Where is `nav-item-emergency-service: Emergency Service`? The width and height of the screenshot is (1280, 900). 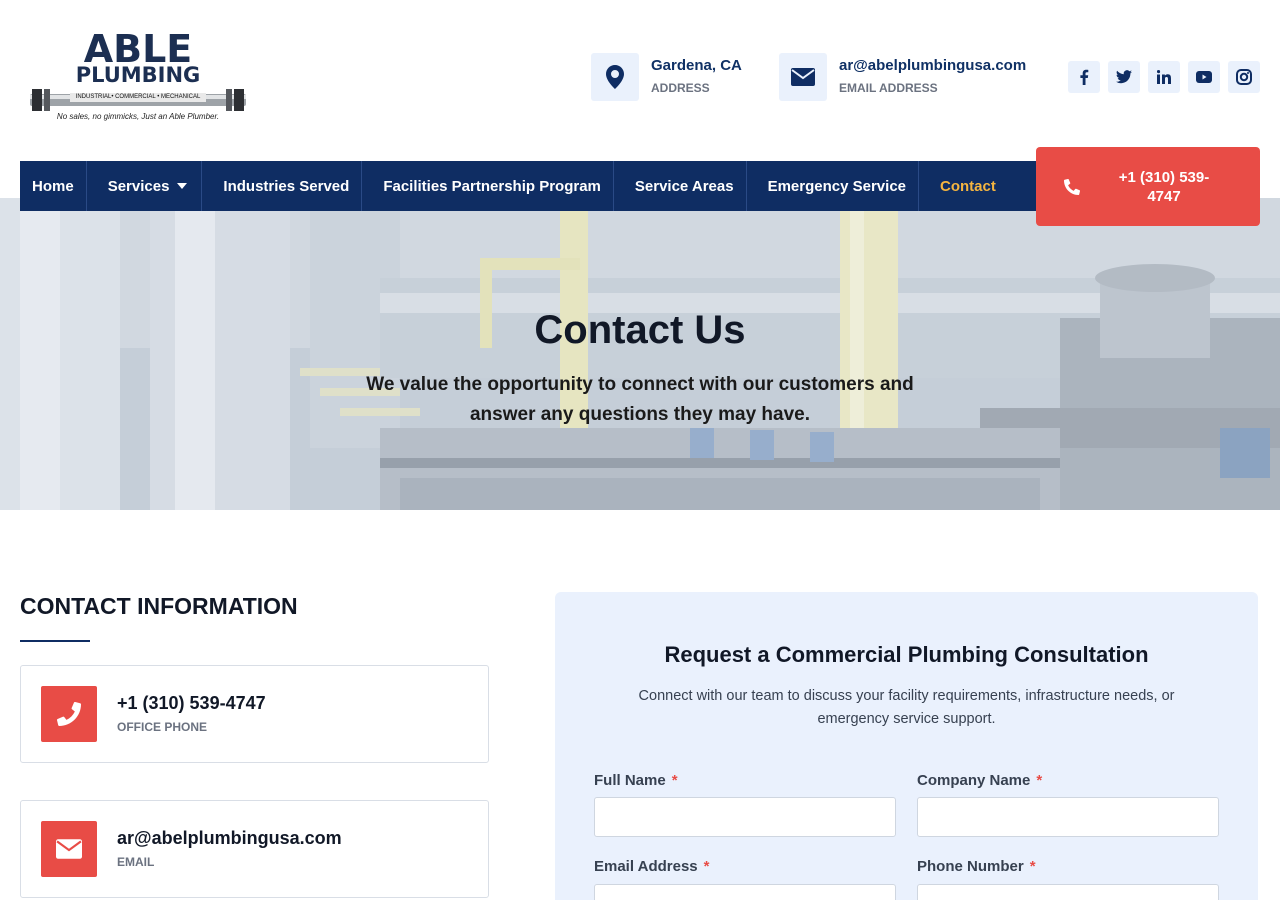 nav-item-emergency-service: Emergency Service is located at coordinates (833, 186).